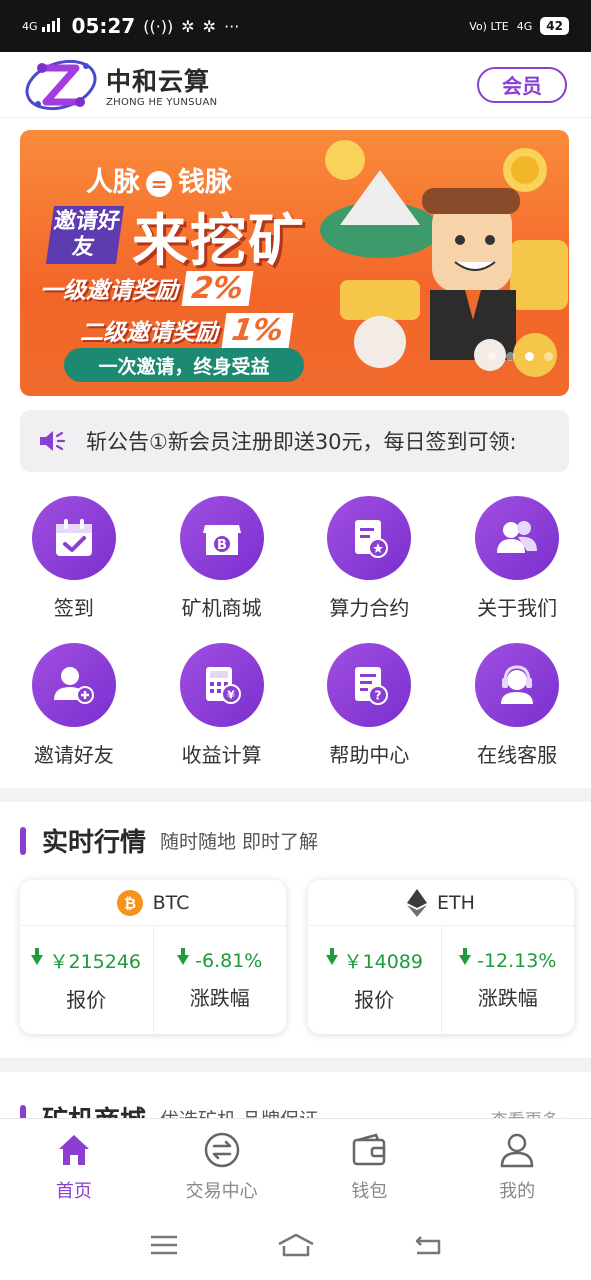  What do you see at coordinates (164, 1245) in the screenshot?
I see `menu-icon` at bounding box center [164, 1245].